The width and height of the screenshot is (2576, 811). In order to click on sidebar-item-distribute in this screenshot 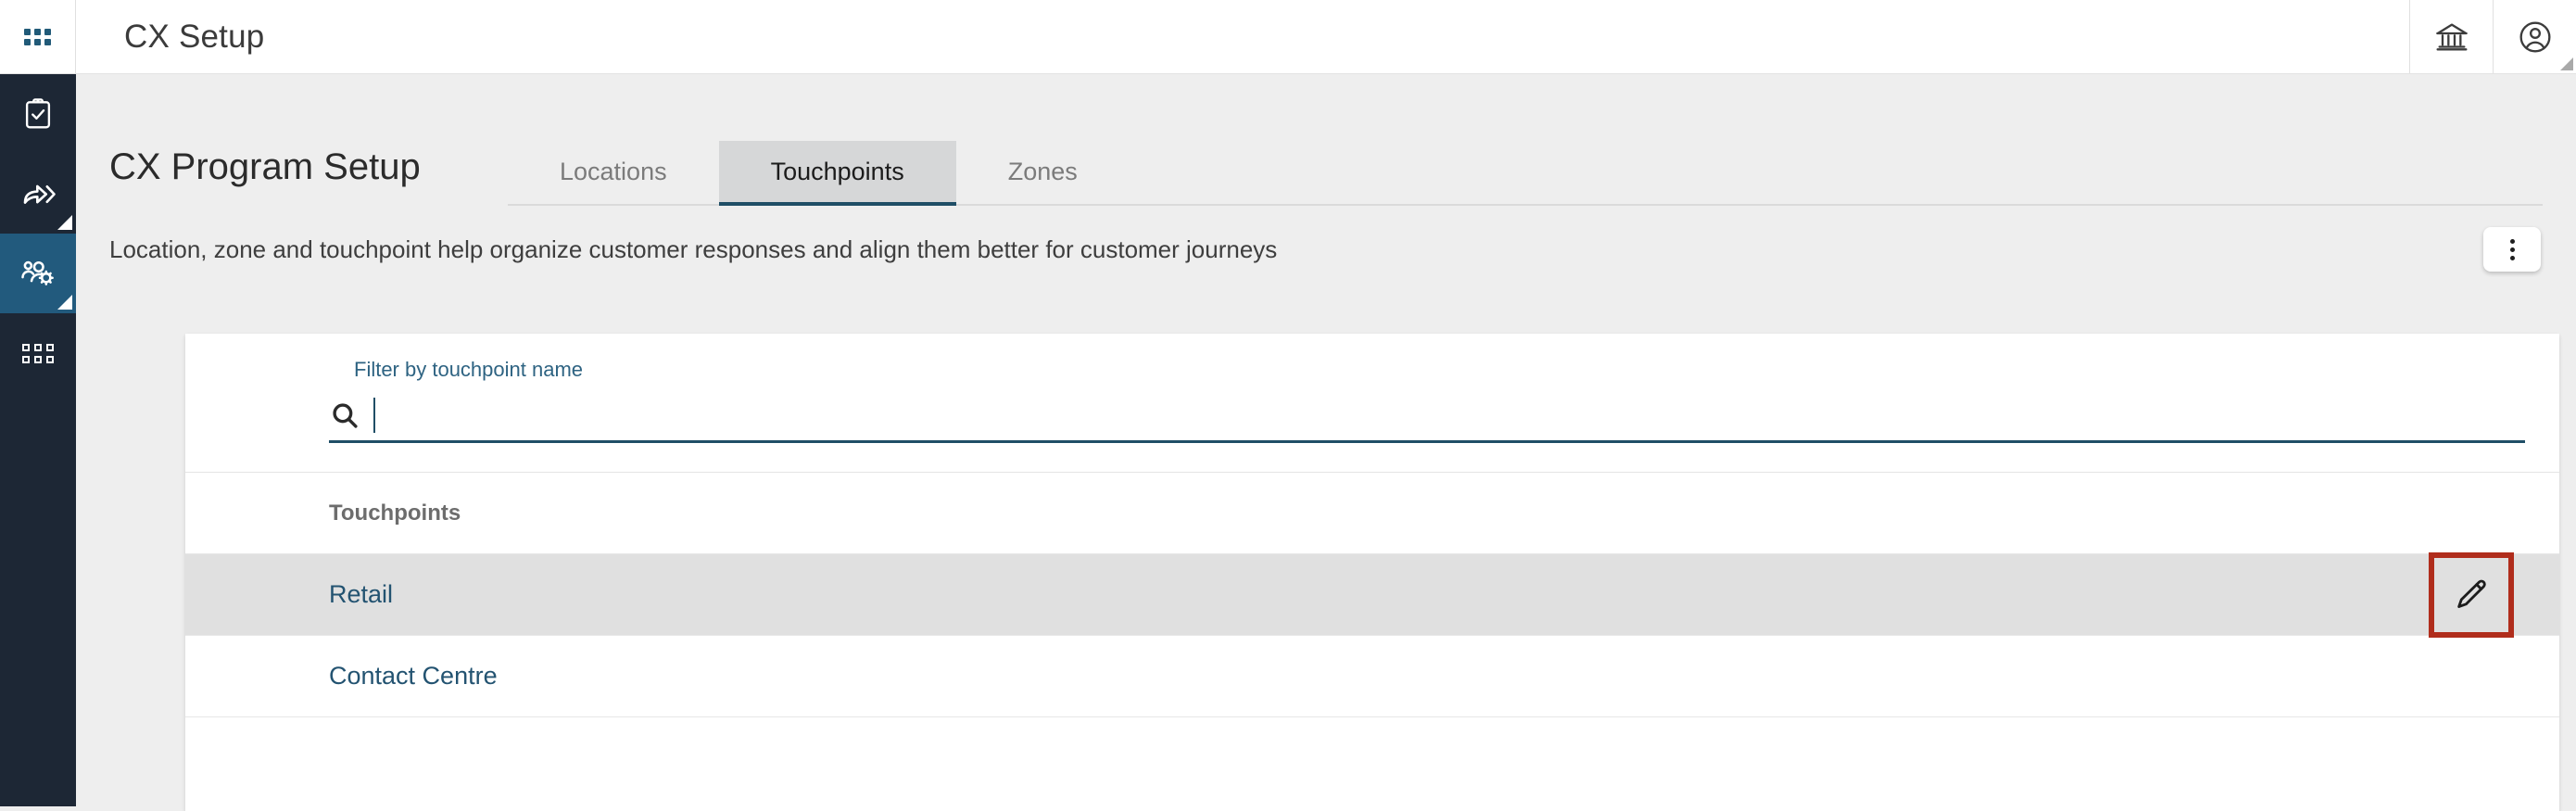, I will do `click(38, 194)`.